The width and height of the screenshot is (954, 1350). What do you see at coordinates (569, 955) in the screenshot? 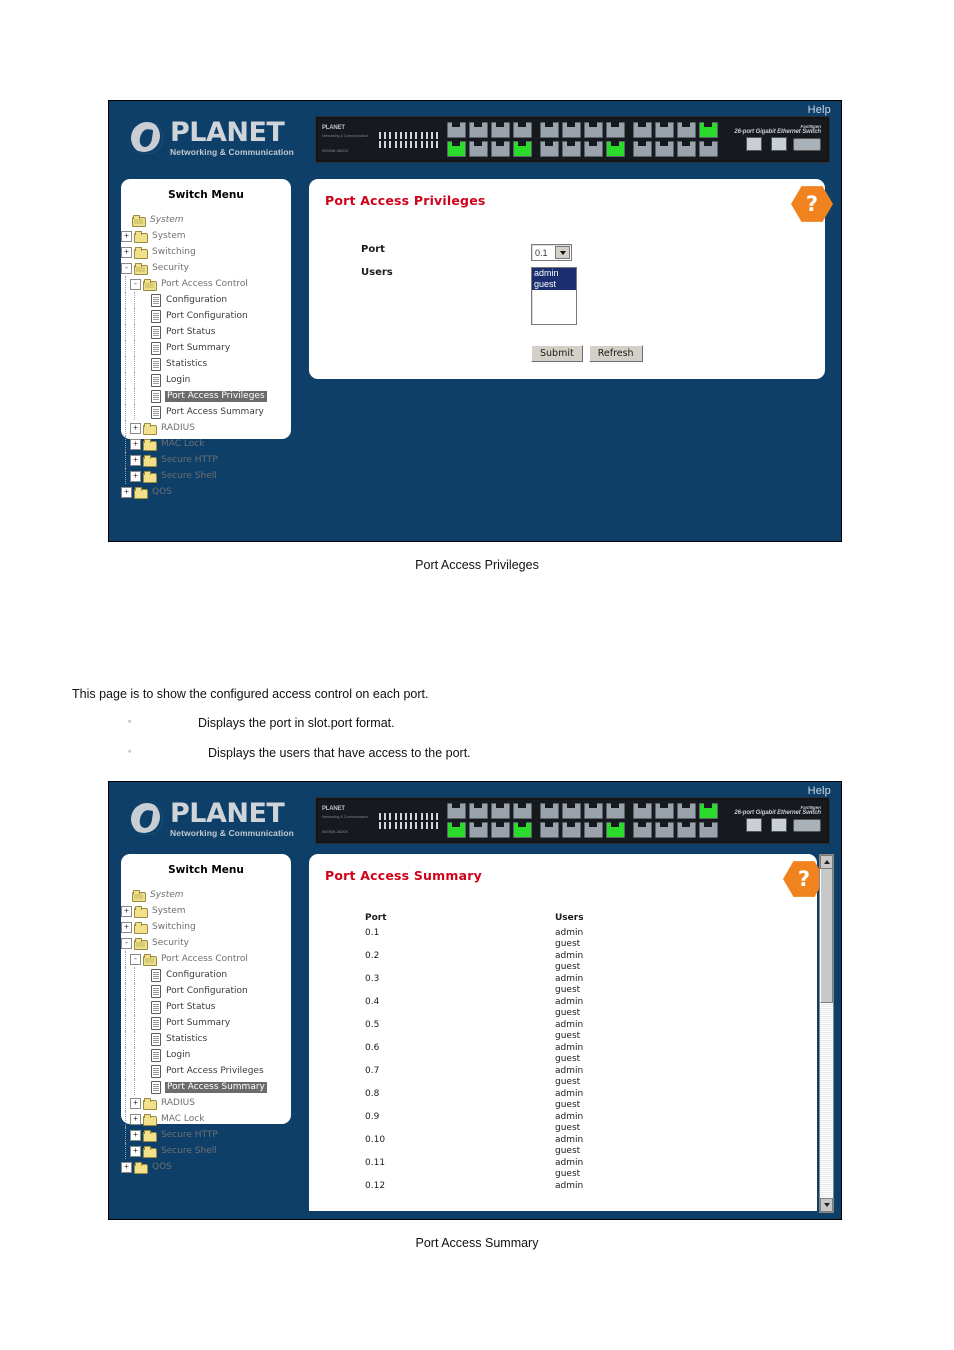
I see `user-name: admin` at bounding box center [569, 955].